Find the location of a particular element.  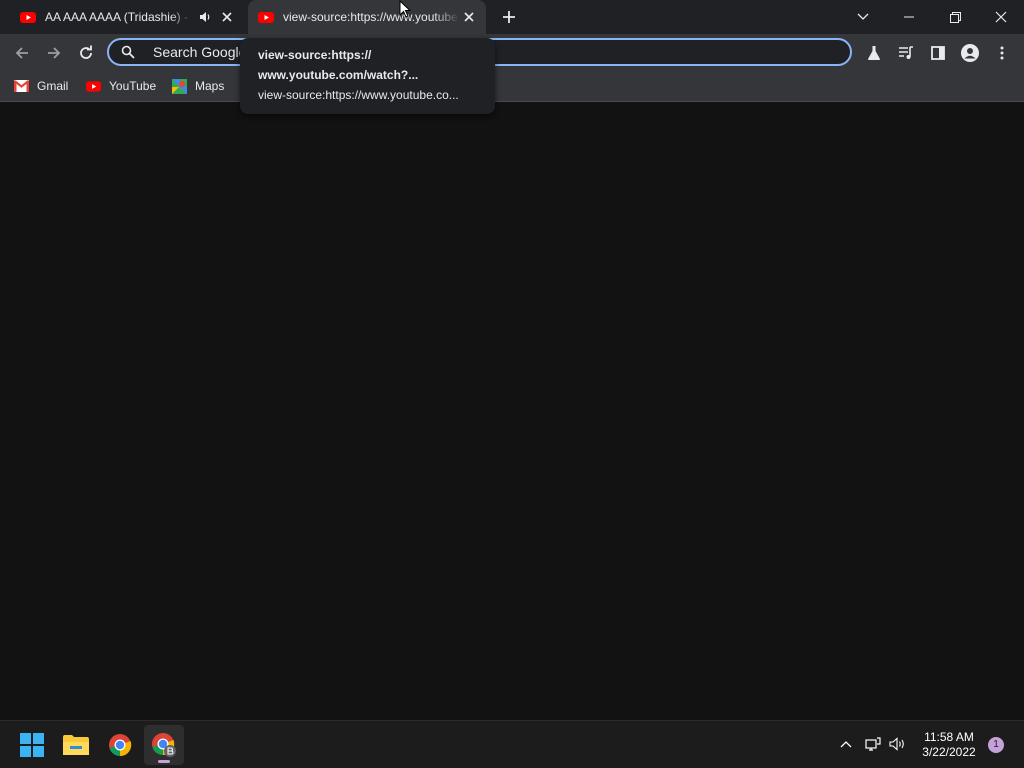

back-button is located at coordinates (22, 53).